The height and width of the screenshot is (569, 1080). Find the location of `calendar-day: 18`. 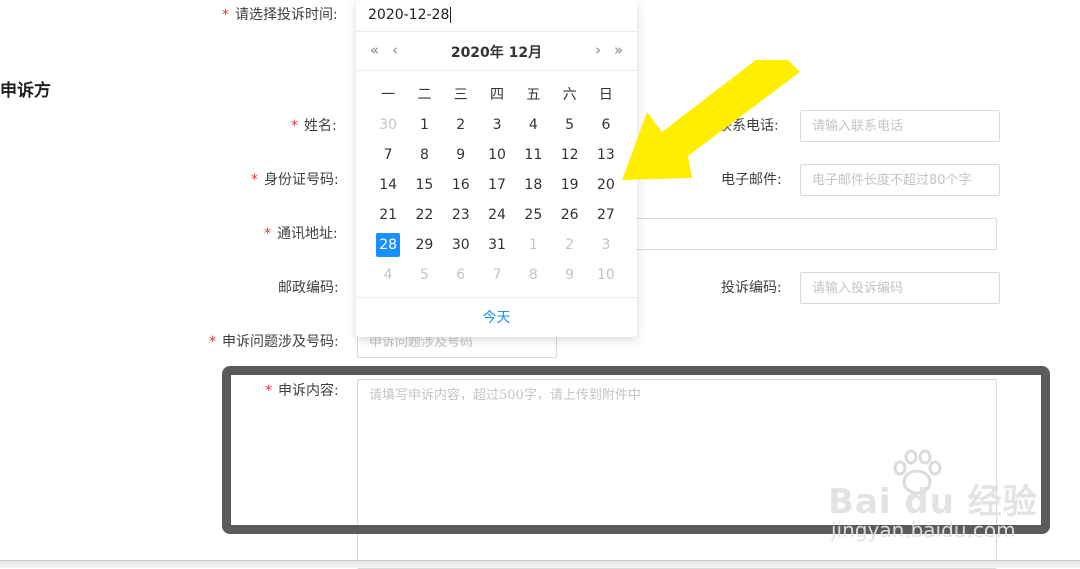

calendar-day: 18 is located at coordinates (533, 185).